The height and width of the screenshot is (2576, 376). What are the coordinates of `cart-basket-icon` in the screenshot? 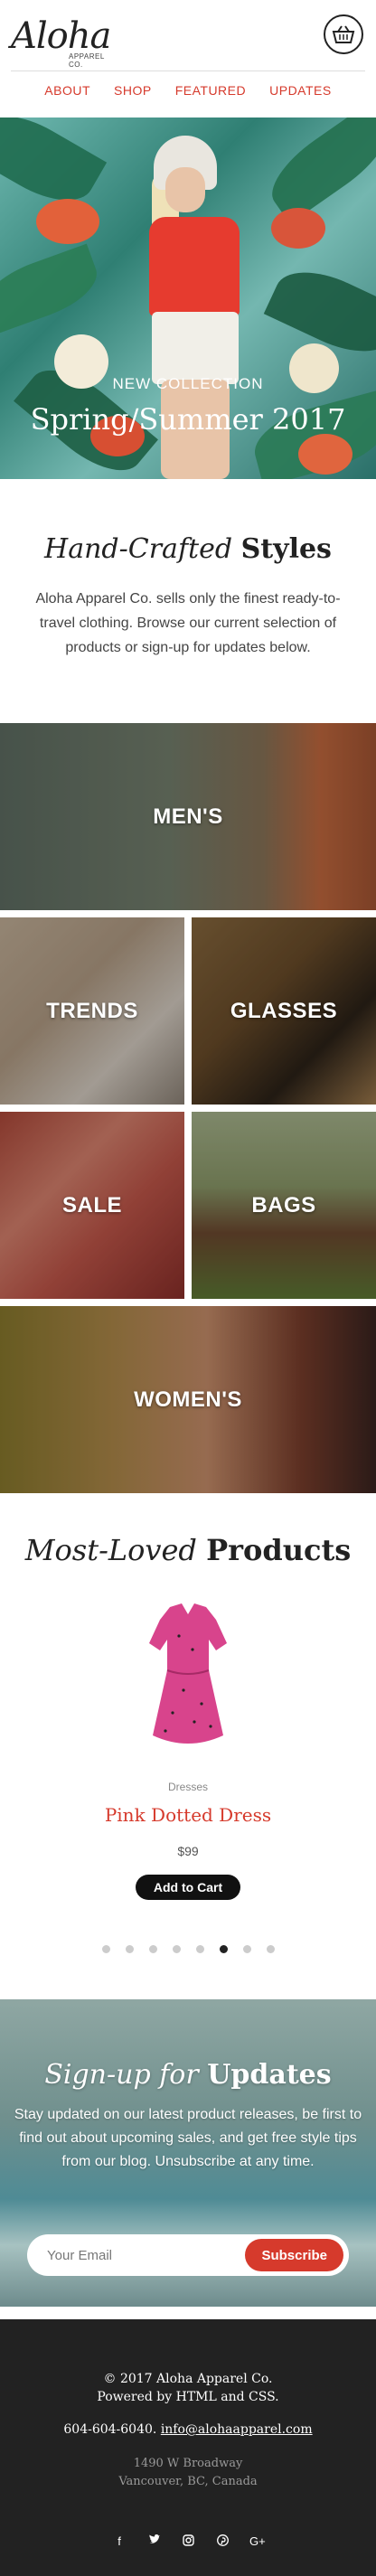 It's located at (343, 34).